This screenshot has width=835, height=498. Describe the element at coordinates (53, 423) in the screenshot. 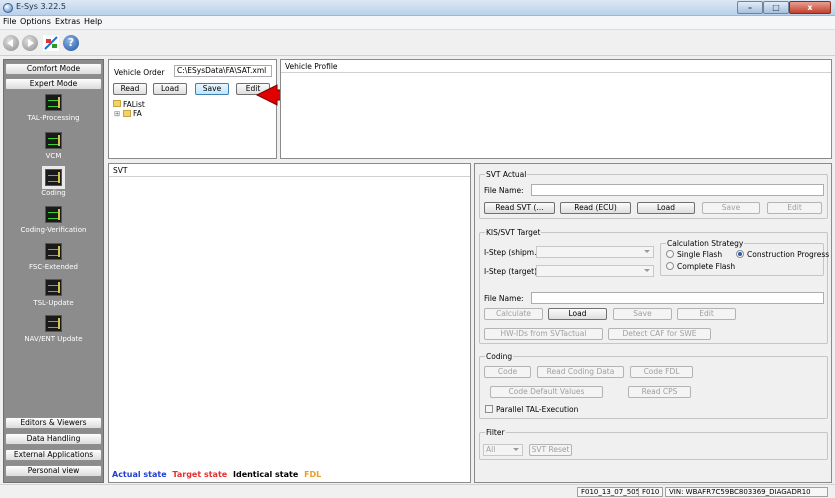

I see `editors-viewers-button: Editors & Viewers` at that location.